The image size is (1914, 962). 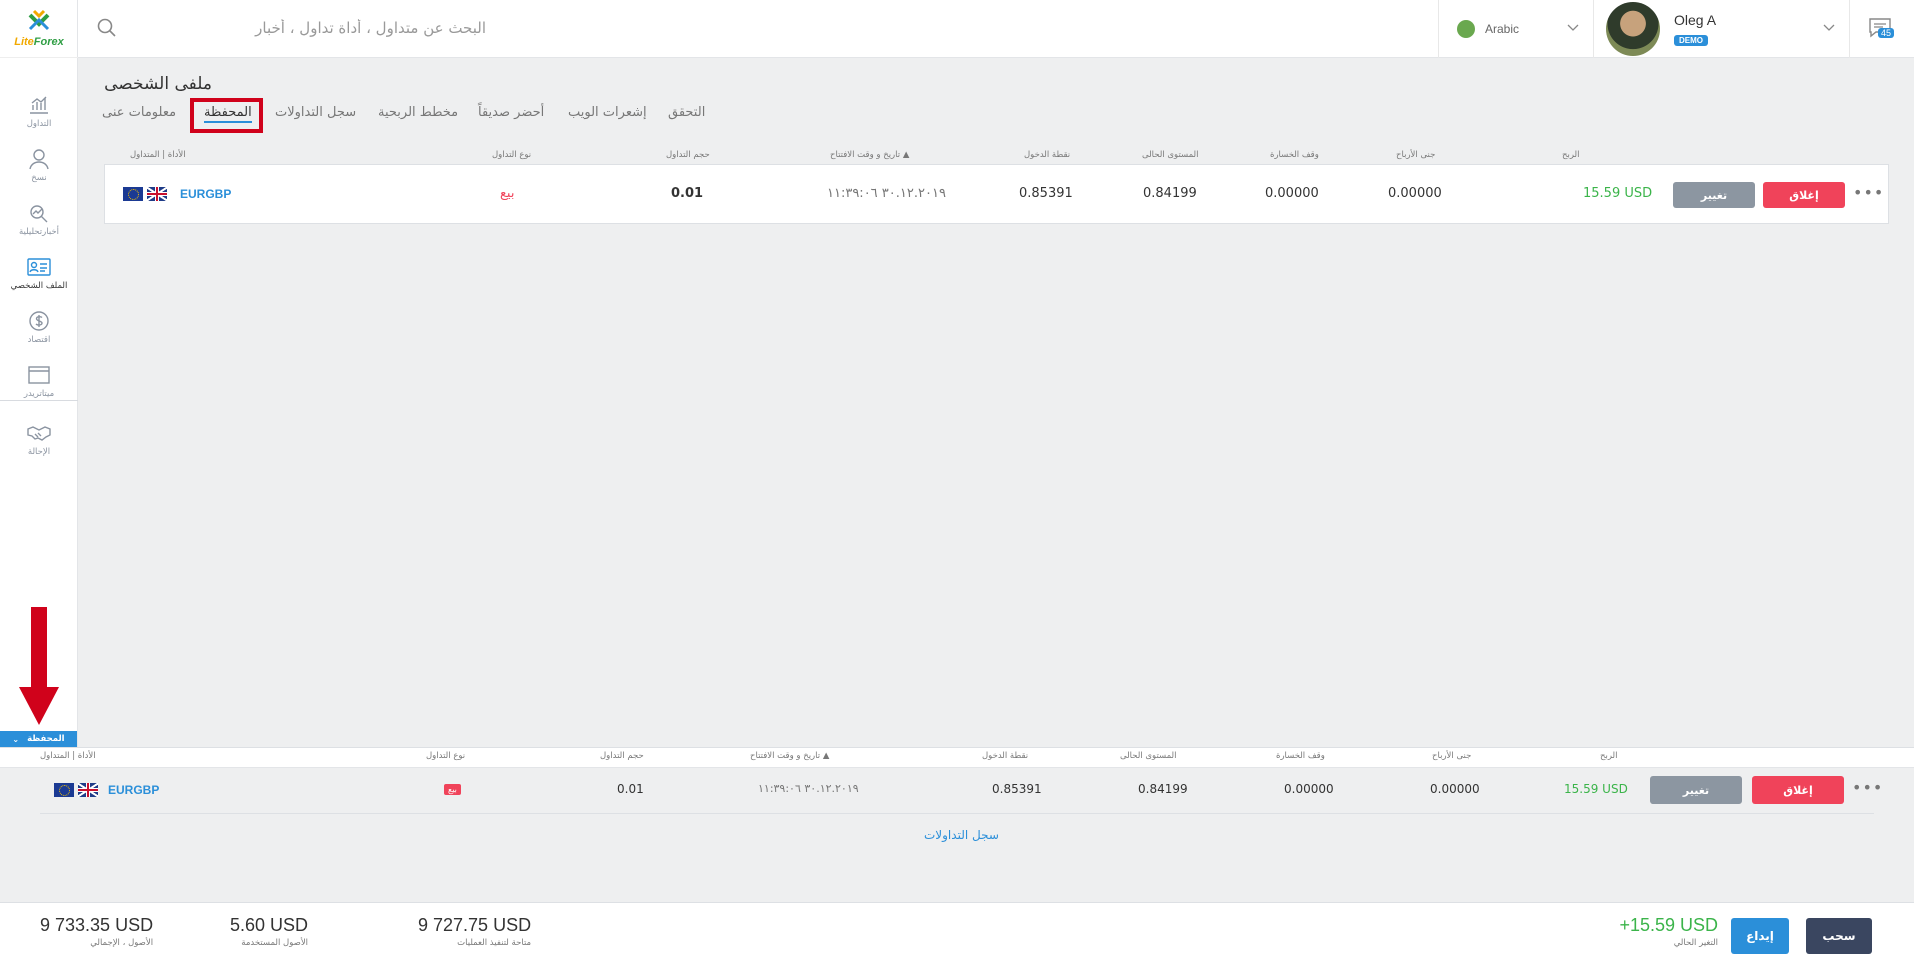 I want to click on sidebar-item-label: نسخ, so click(x=39, y=177).